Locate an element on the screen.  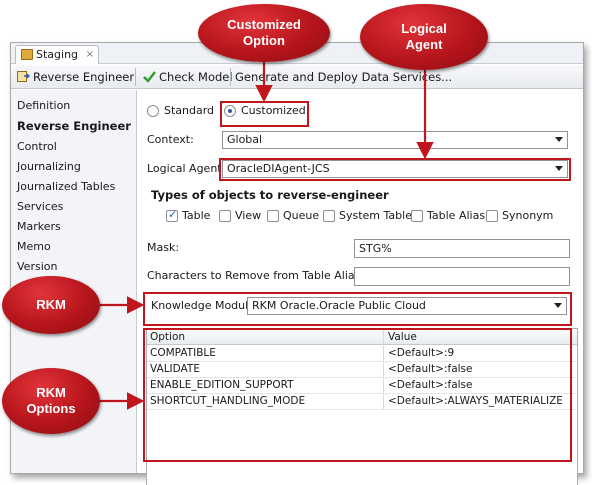
sidebar-item-definition: Definition is located at coordinates (43, 105).